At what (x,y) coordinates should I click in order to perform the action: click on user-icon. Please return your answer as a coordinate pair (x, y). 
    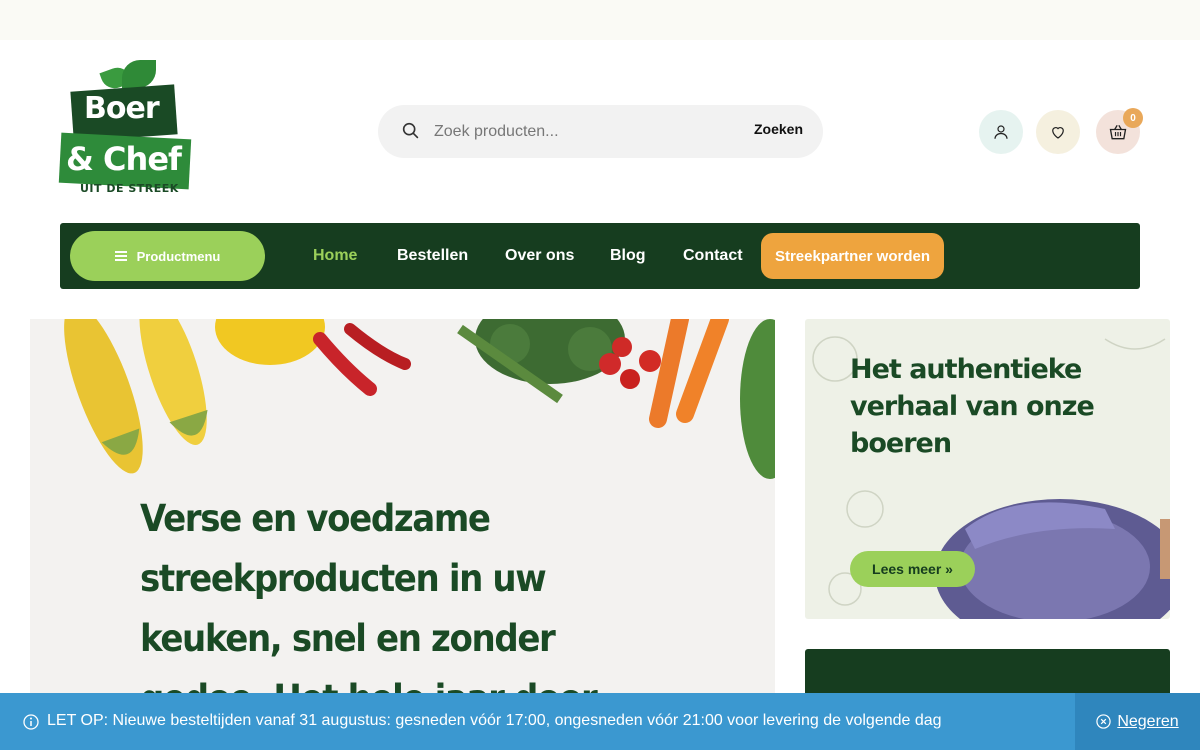
    Looking at the image, I should click on (1001, 132).